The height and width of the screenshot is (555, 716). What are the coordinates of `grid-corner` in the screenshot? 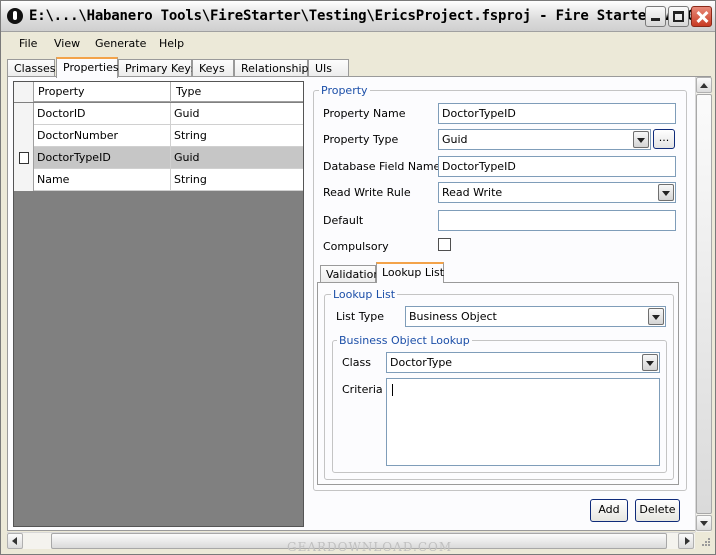 It's located at (24, 92).